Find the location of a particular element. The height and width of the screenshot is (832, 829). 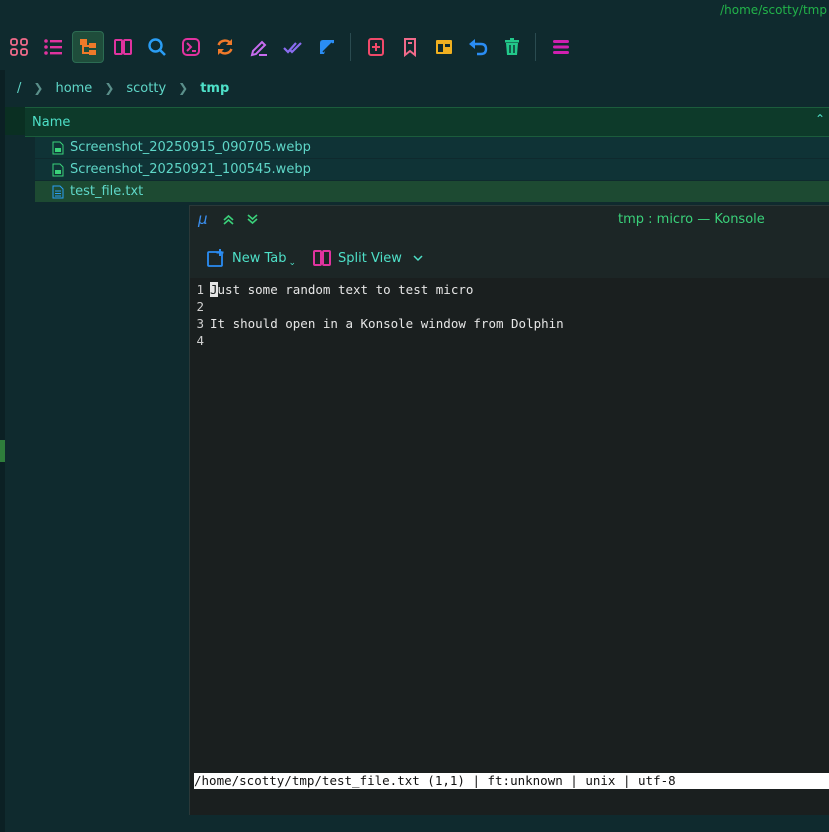

trash-icon is located at coordinates (512, 47).